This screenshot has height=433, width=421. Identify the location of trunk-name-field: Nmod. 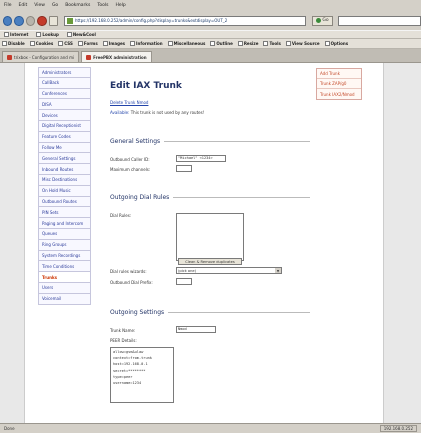
(196, 329).